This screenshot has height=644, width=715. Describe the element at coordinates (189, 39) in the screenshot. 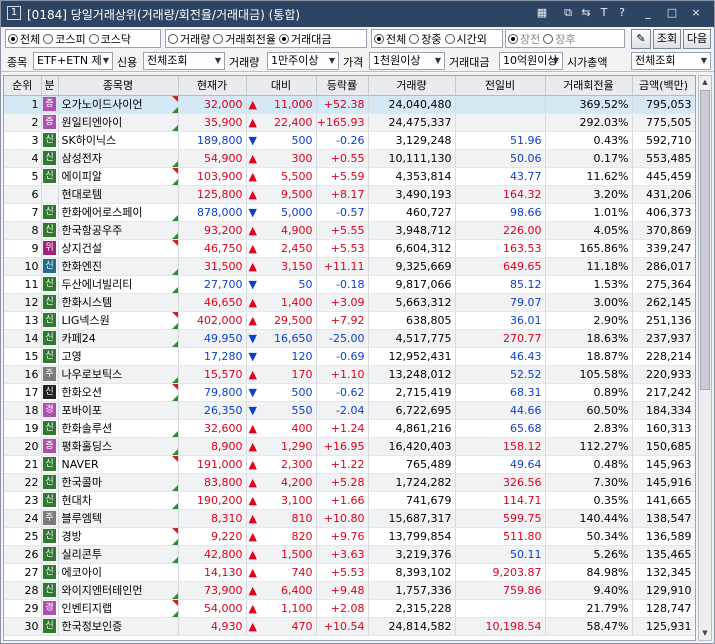

I see `sort-radio-0: 거래량` at that location.